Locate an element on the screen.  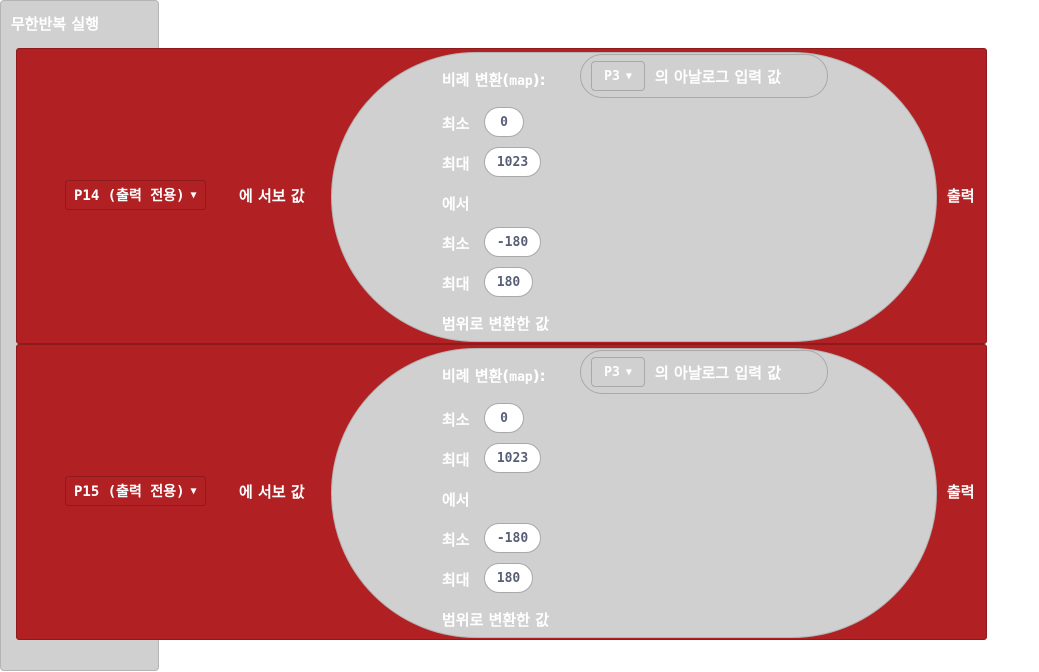
forever-label: 무한반복 실행 is located at coordinates (55, 24).